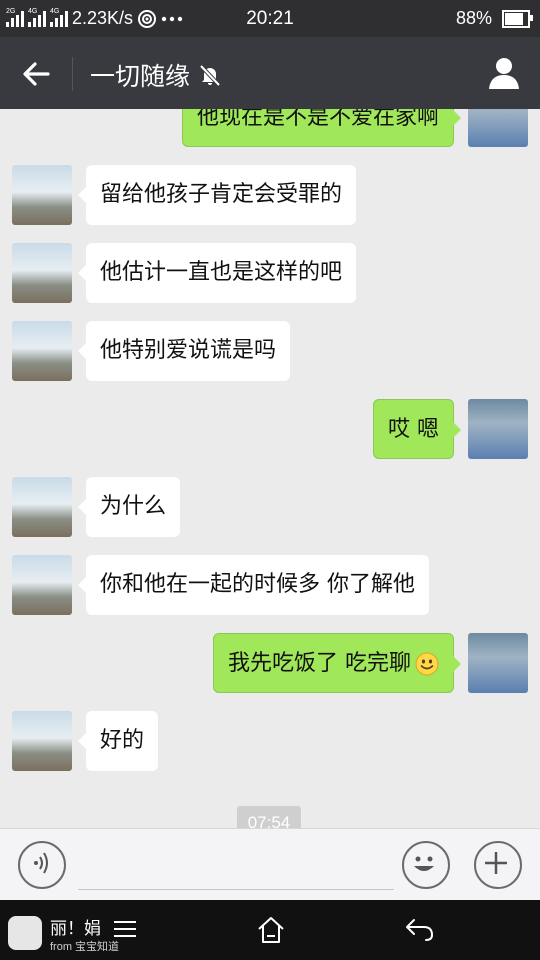 This screenshot has width=540, height=960. Describe the element at coordinates (517, 18) in the screenshot. I see `battery-icon` at that location.